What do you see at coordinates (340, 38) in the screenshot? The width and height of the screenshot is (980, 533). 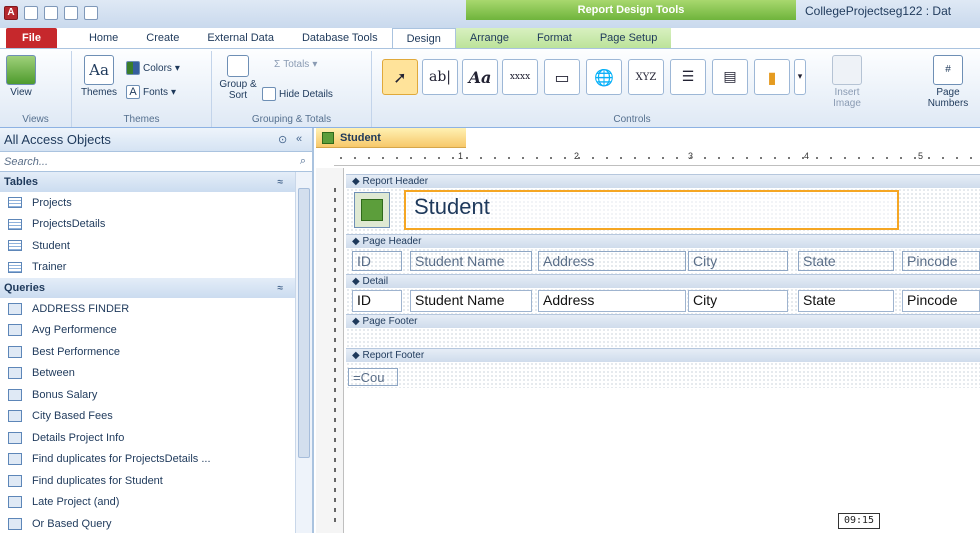 I see `tab-database-tools: Database Tools` at bounding box center [340, 38].